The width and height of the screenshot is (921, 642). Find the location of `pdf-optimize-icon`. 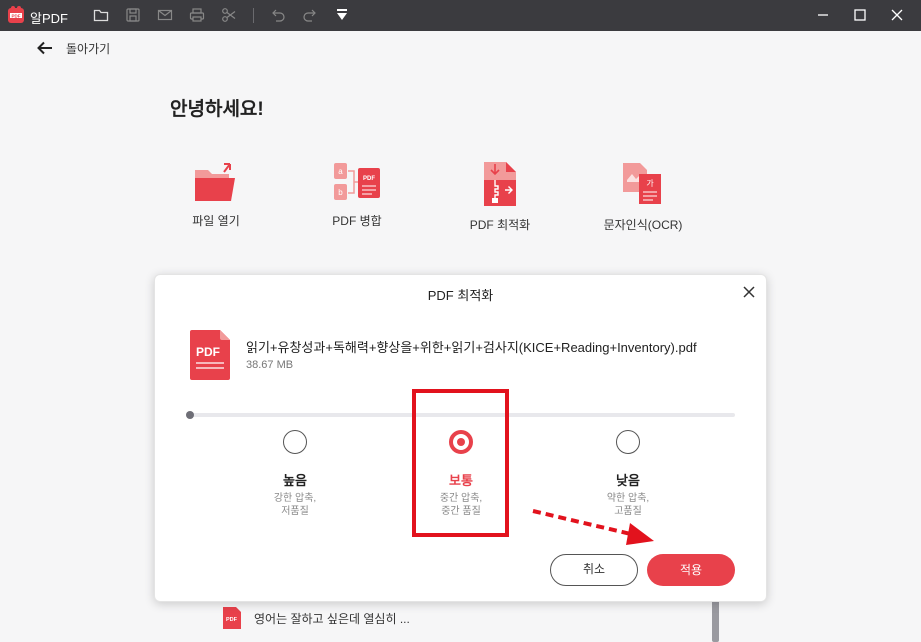

pdf-optimize-icon is located at coordinates (500, 184).